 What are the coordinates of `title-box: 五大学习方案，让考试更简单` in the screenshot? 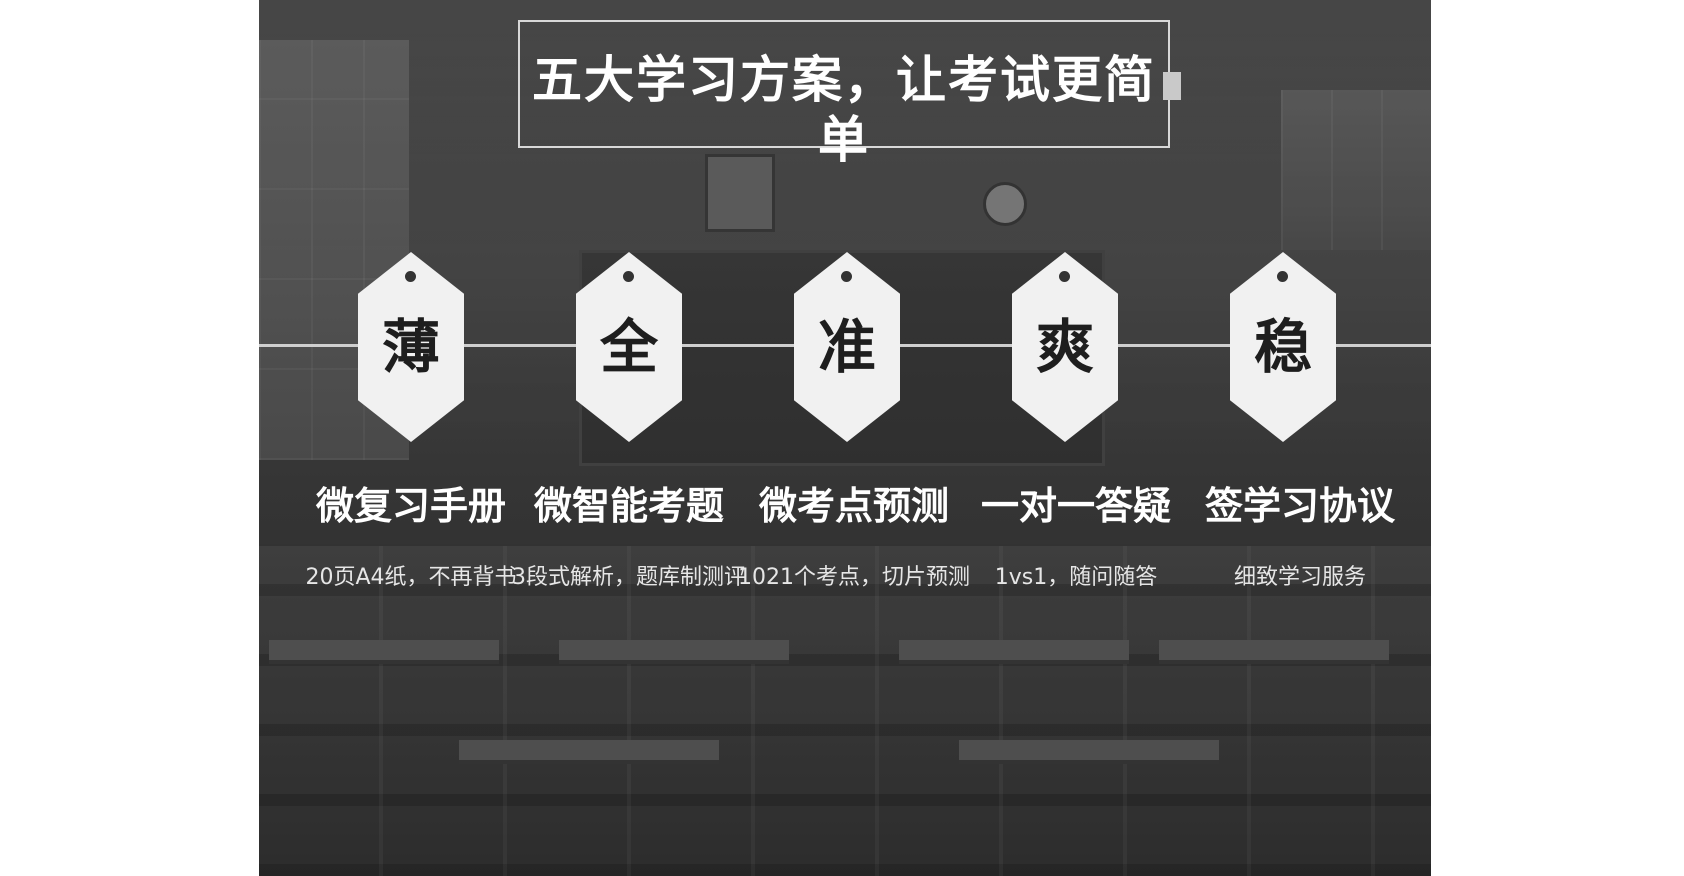 It's located at (844, 94).